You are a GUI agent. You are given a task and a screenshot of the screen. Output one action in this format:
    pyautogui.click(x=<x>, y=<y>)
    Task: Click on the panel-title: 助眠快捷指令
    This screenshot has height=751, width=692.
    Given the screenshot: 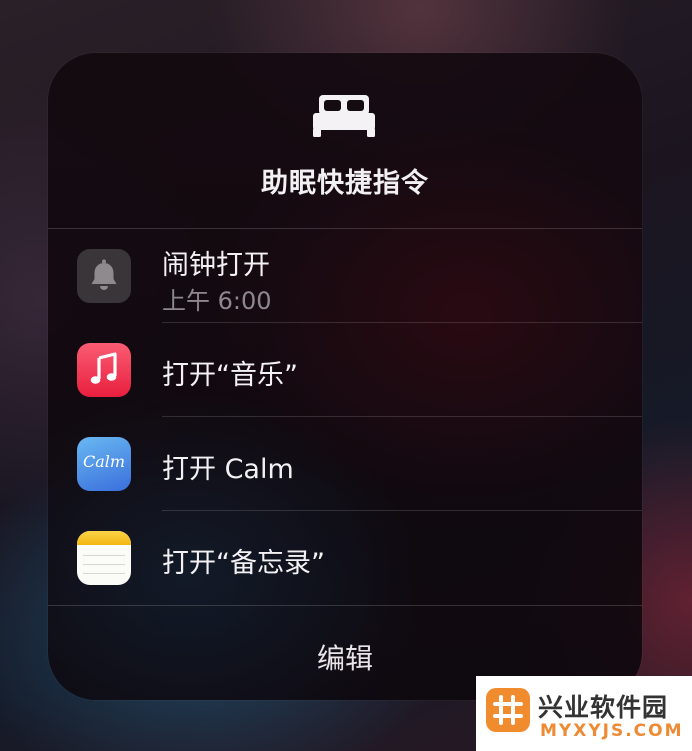 What is the action you would take?
    pyautogui.click(x=345, y=183)
    